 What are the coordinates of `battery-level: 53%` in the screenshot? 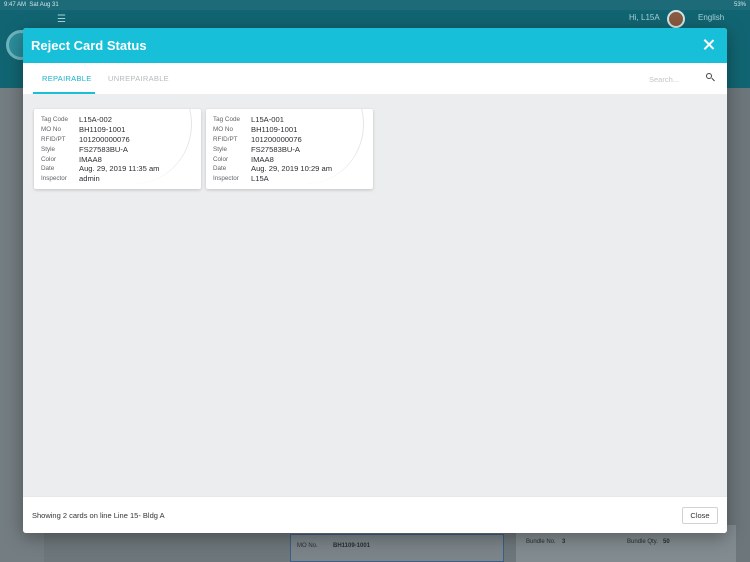 It's located at (739, 5).